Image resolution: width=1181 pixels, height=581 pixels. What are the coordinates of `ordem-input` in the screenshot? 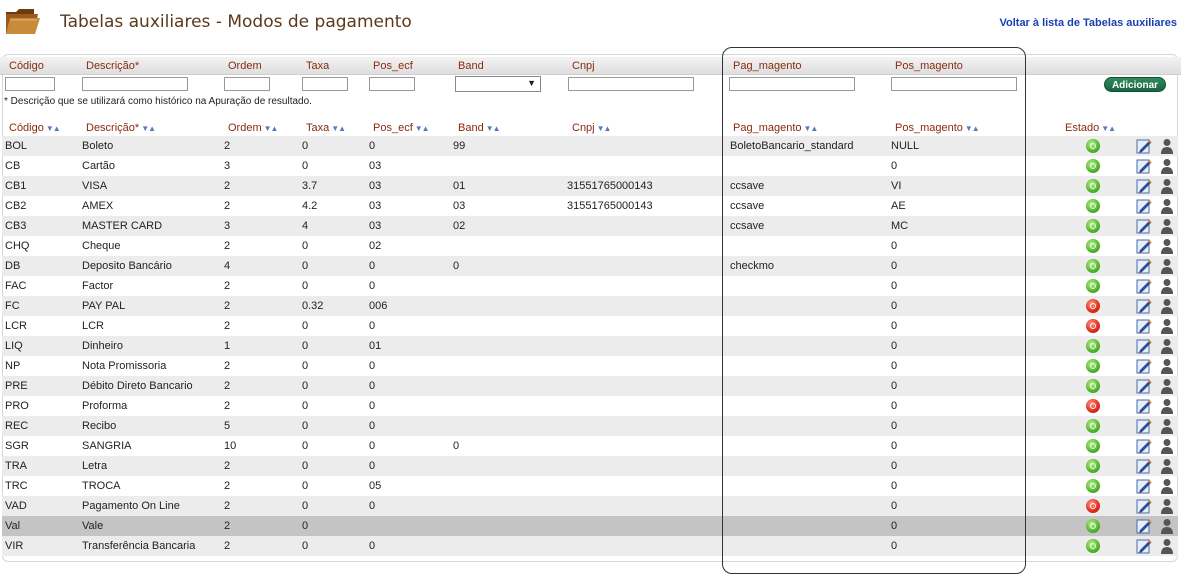 It's located at (247, 84).